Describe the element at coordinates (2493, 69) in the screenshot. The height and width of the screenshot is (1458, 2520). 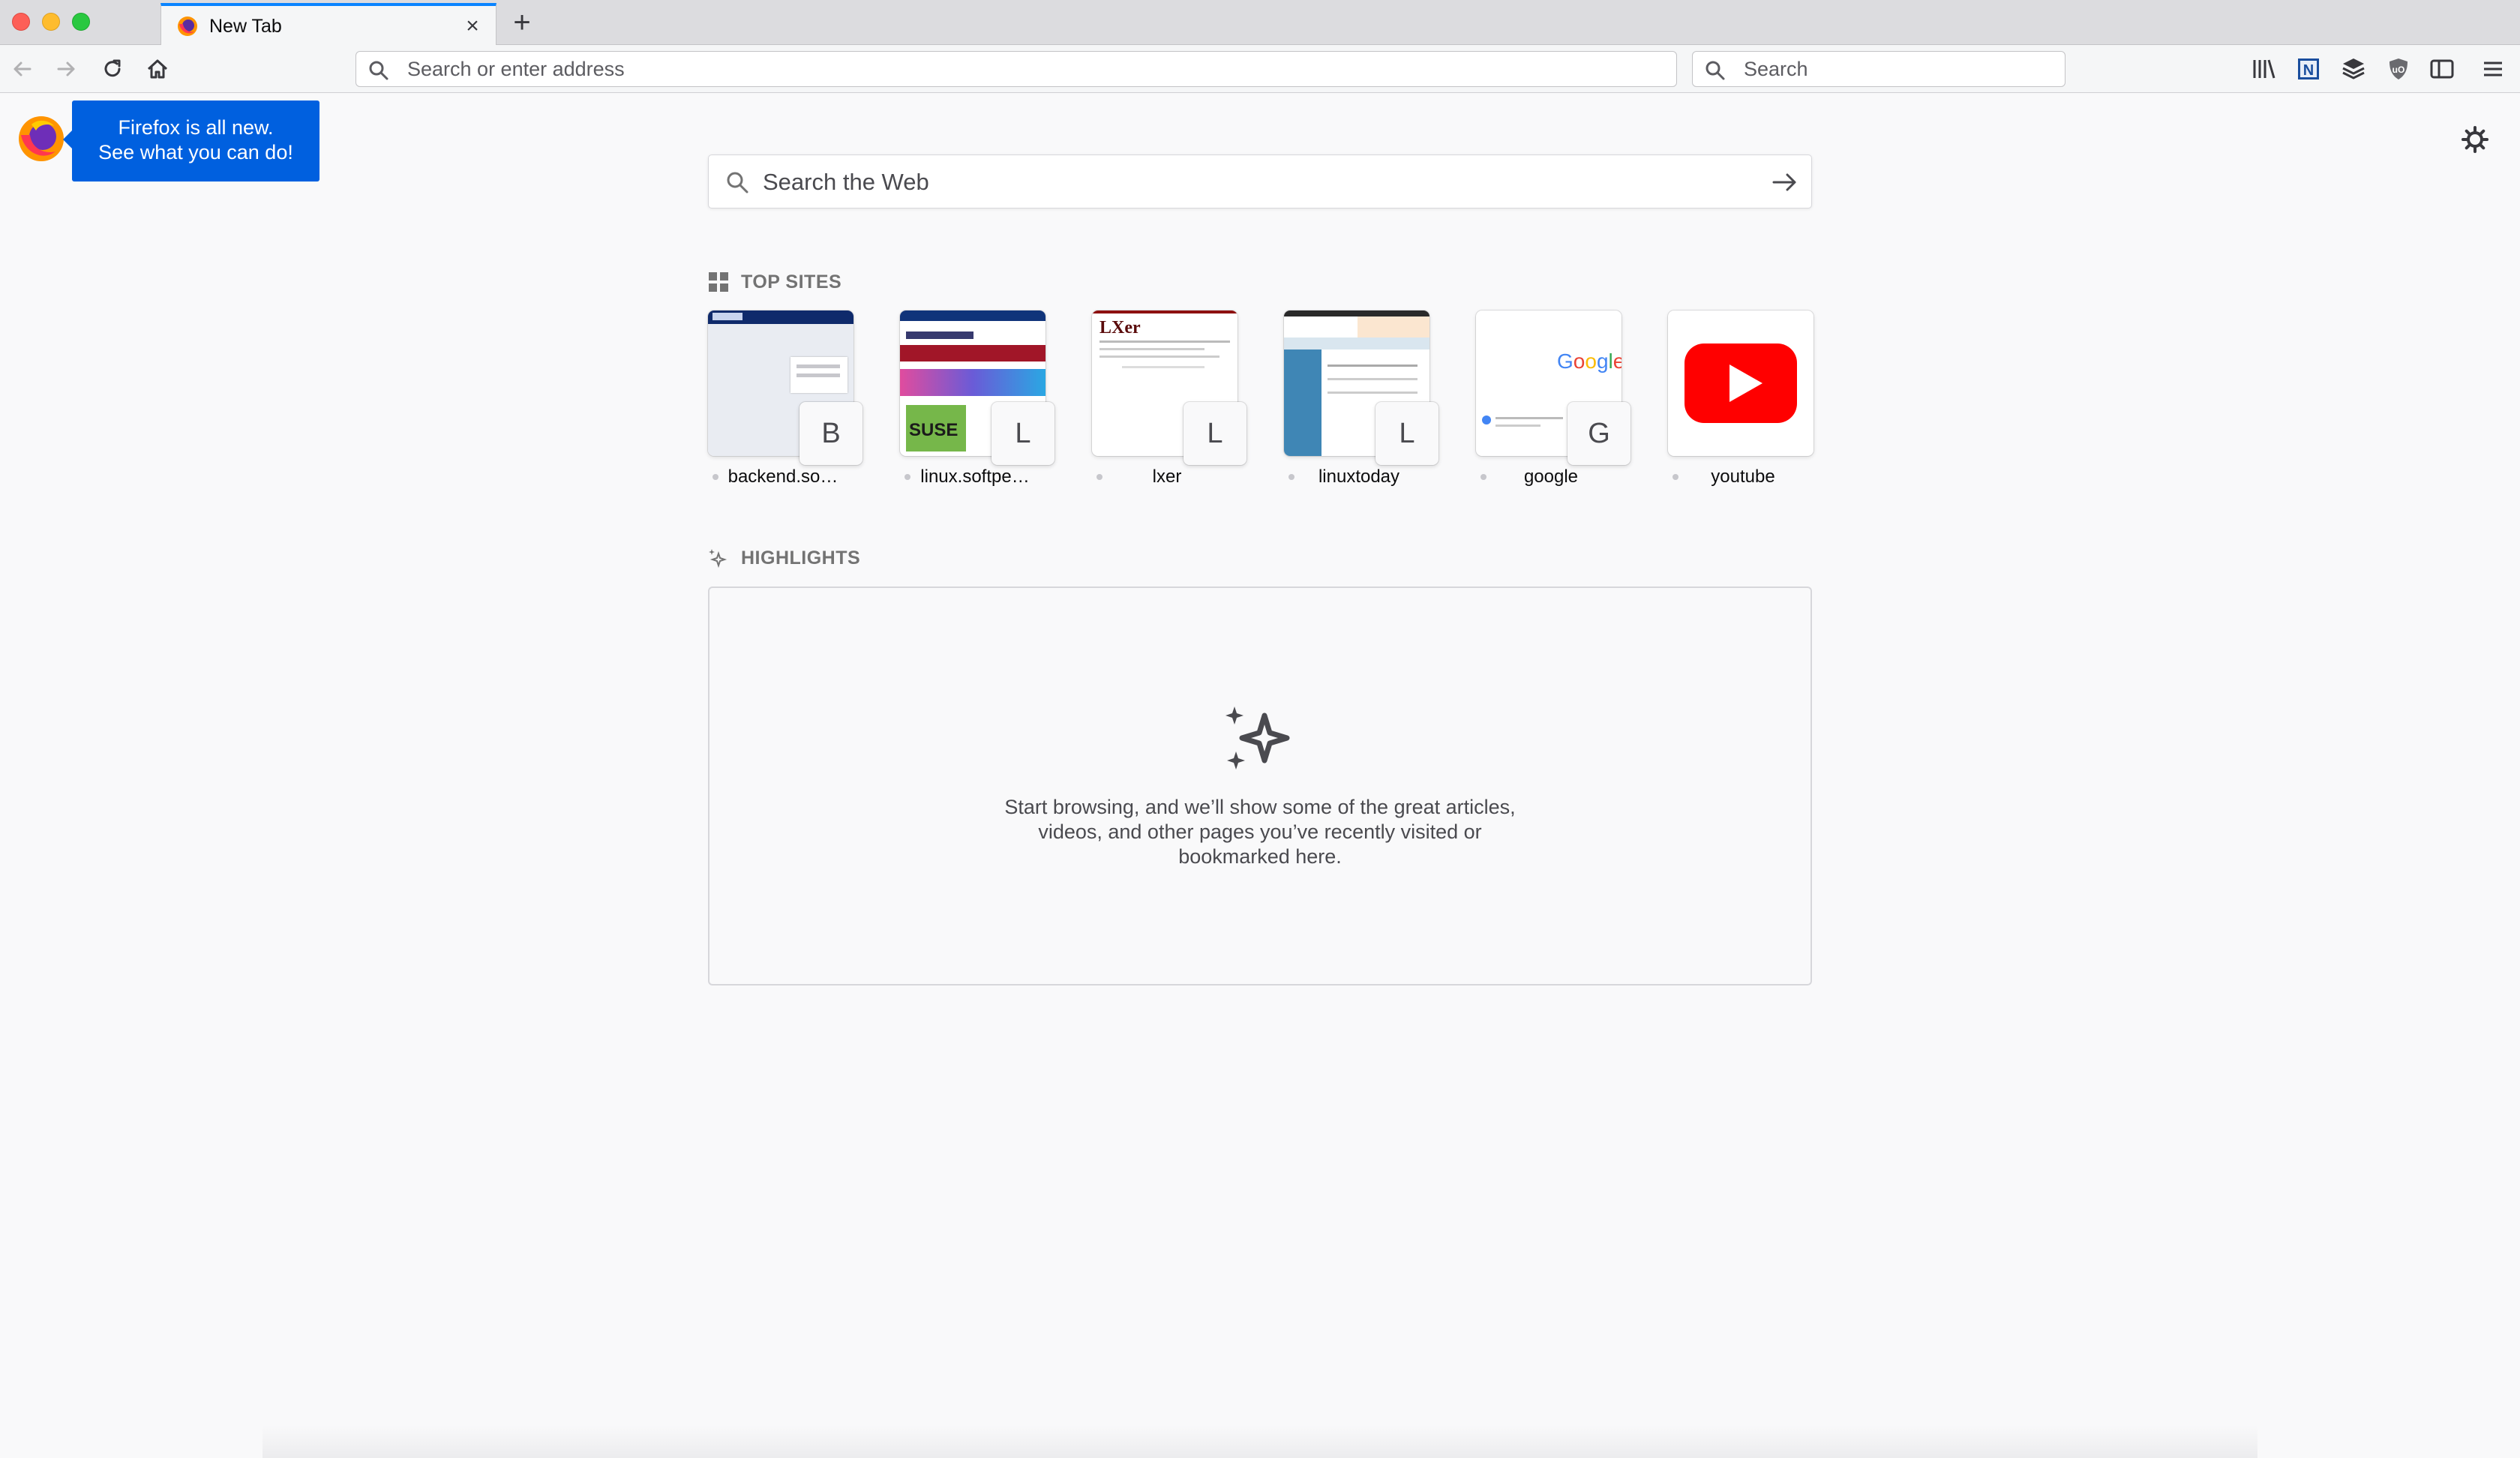
I see `hamburger-menu-icon` at that location.